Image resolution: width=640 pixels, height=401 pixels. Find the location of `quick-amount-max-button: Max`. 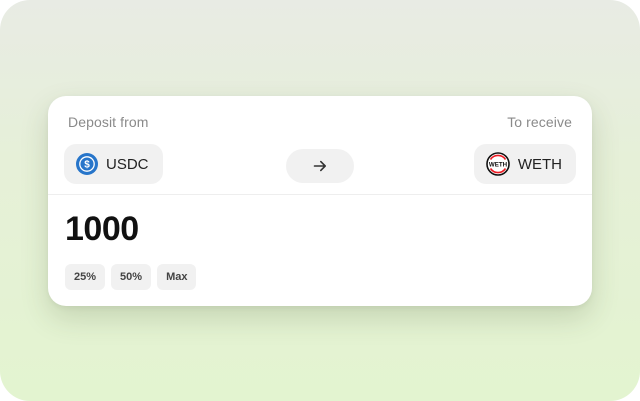

quick-amount-max-button: Max is located at coordinates (177, 277).